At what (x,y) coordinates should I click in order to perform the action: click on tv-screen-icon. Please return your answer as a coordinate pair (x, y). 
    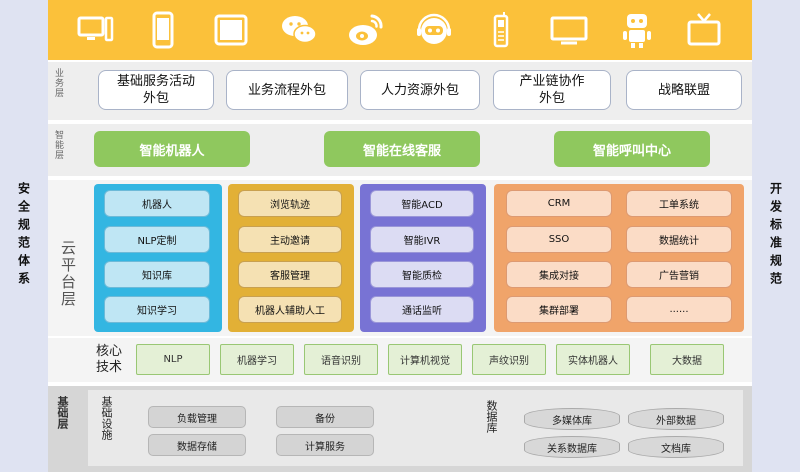
    Looking at the image, I should click on (569, 30).